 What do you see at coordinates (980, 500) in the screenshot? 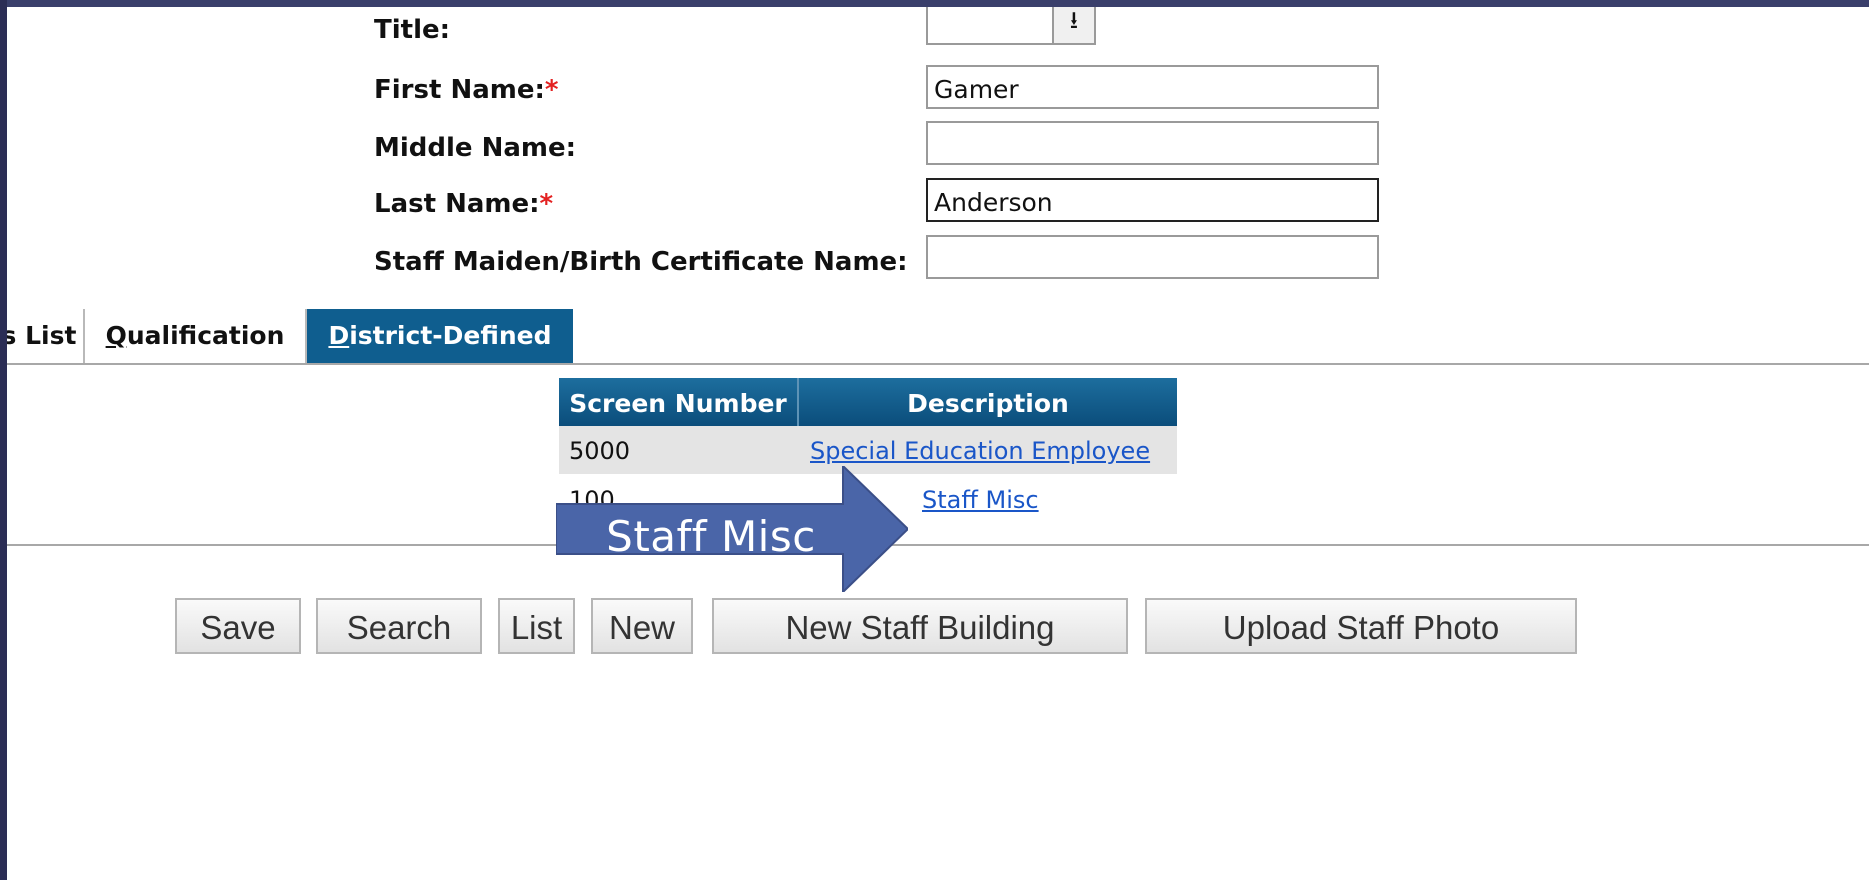
I see `table-link-description: Staff Misc` at bounding box center [980, 500].